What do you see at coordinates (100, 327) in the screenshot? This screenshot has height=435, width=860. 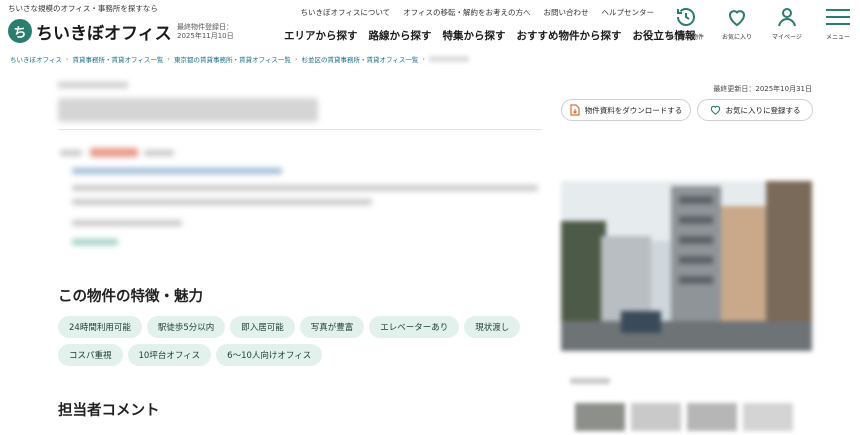 I see `feature-tag: 24時間利用可能` at bounding box center [100, 327].